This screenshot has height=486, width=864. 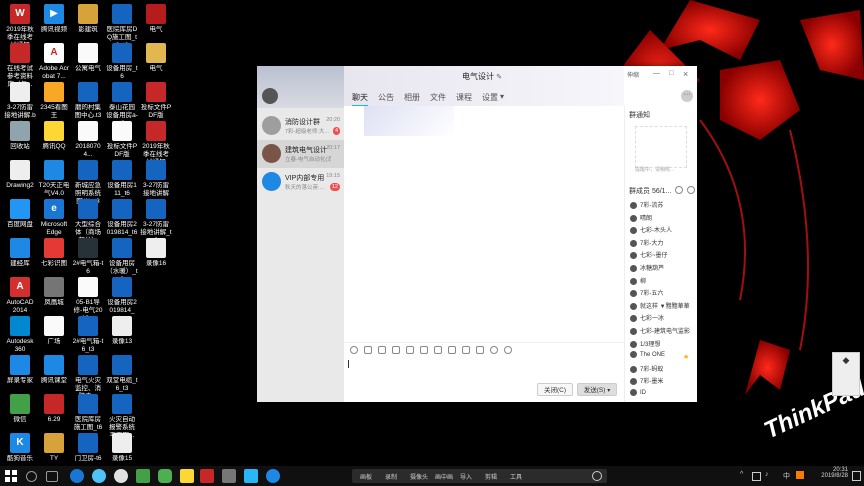 I want to click on member-item: 7彩-墨米, so click(x=663, y=382).